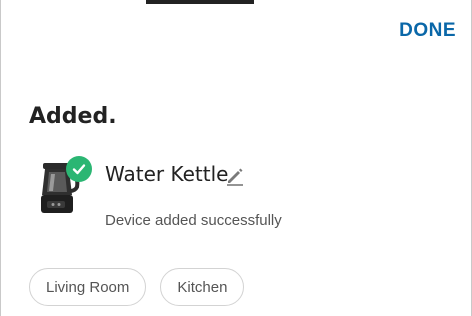 The image size is (472, 316). What do you see at coordinates (79, 169) in the screenshot?
I see `check-icon` at bounding box center [79, 169].